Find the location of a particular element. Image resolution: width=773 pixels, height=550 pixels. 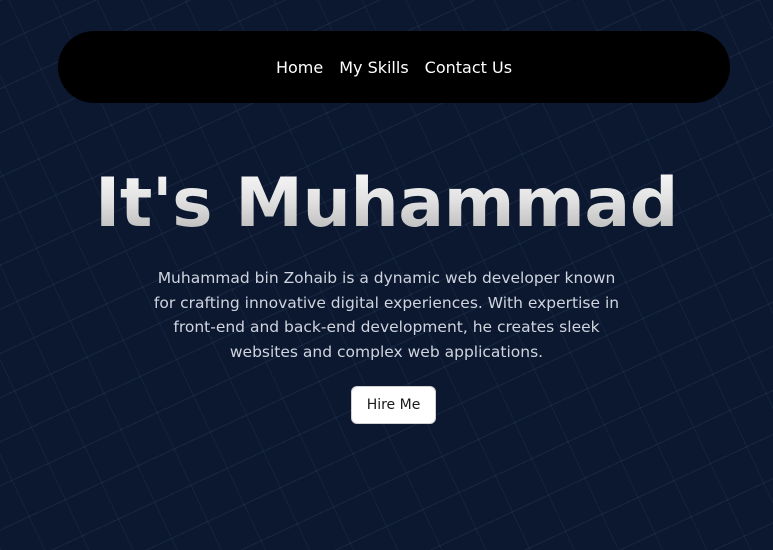

nav-link-contact-us: Contact Us is located at coordinates (468, 67).